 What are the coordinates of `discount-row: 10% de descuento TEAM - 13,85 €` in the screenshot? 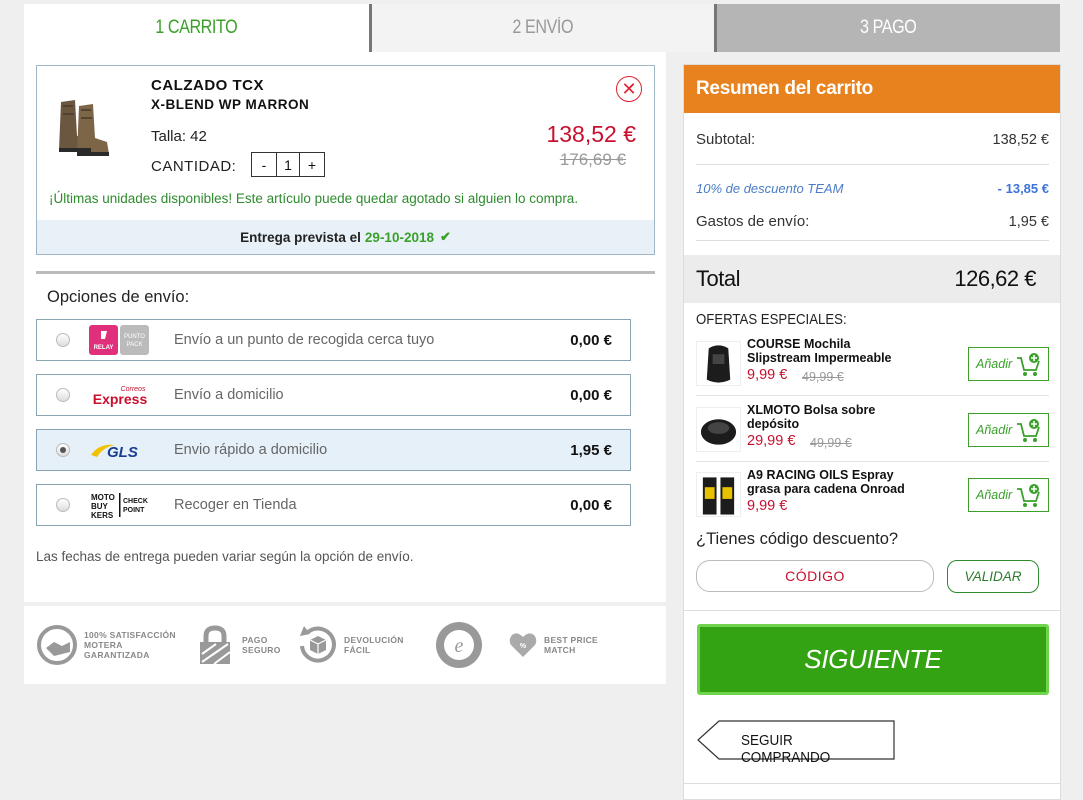 It's located at (872, 188).